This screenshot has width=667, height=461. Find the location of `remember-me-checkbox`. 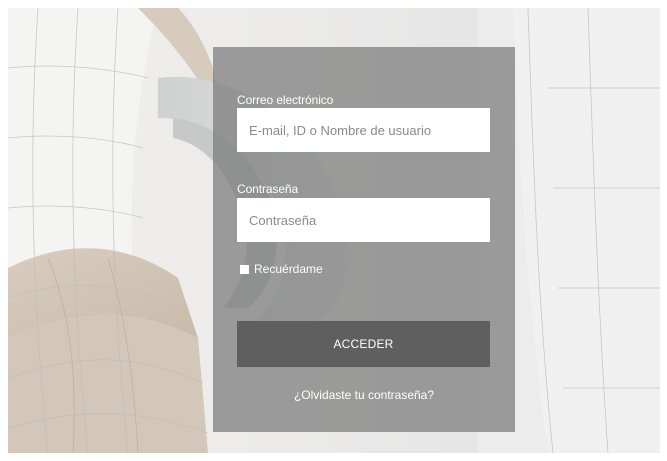

remember-me-checkbox is located at coordinates (244, 269).